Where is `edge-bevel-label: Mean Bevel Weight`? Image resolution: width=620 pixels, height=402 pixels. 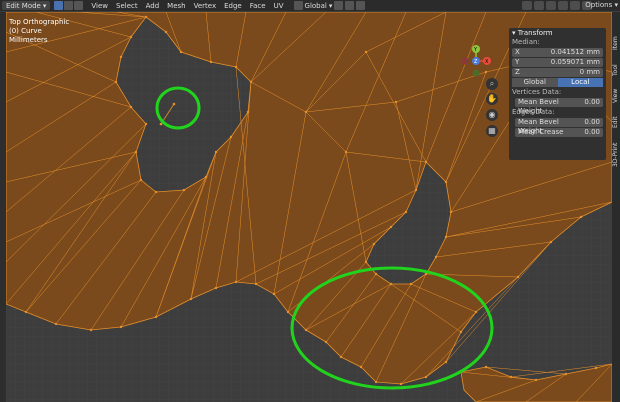
edge-bevel-label: Mean Bevel Weight is located at coordinates (538, 126).